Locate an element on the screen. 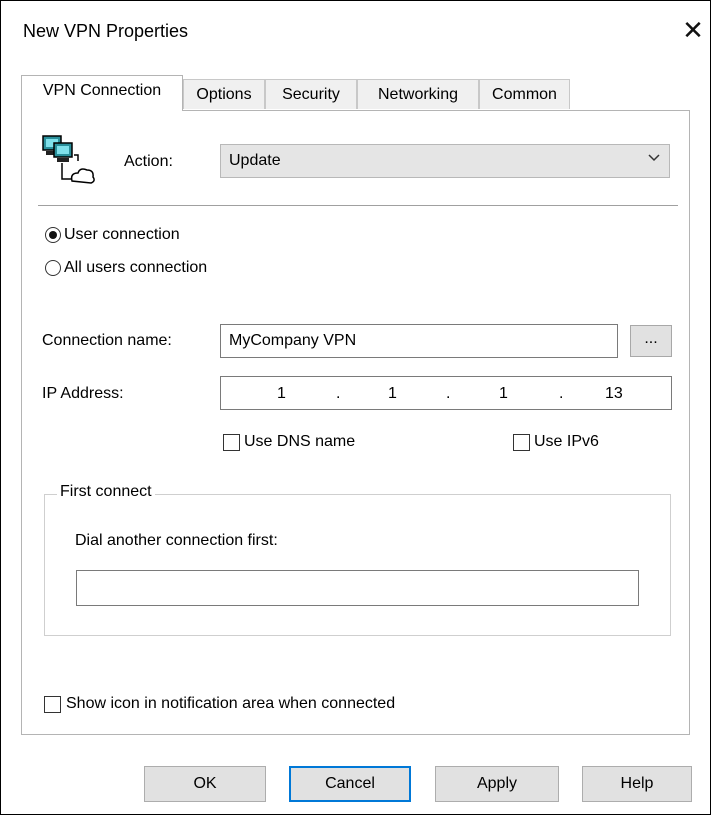  tab-security: Security is located at coordinates (311, 94).